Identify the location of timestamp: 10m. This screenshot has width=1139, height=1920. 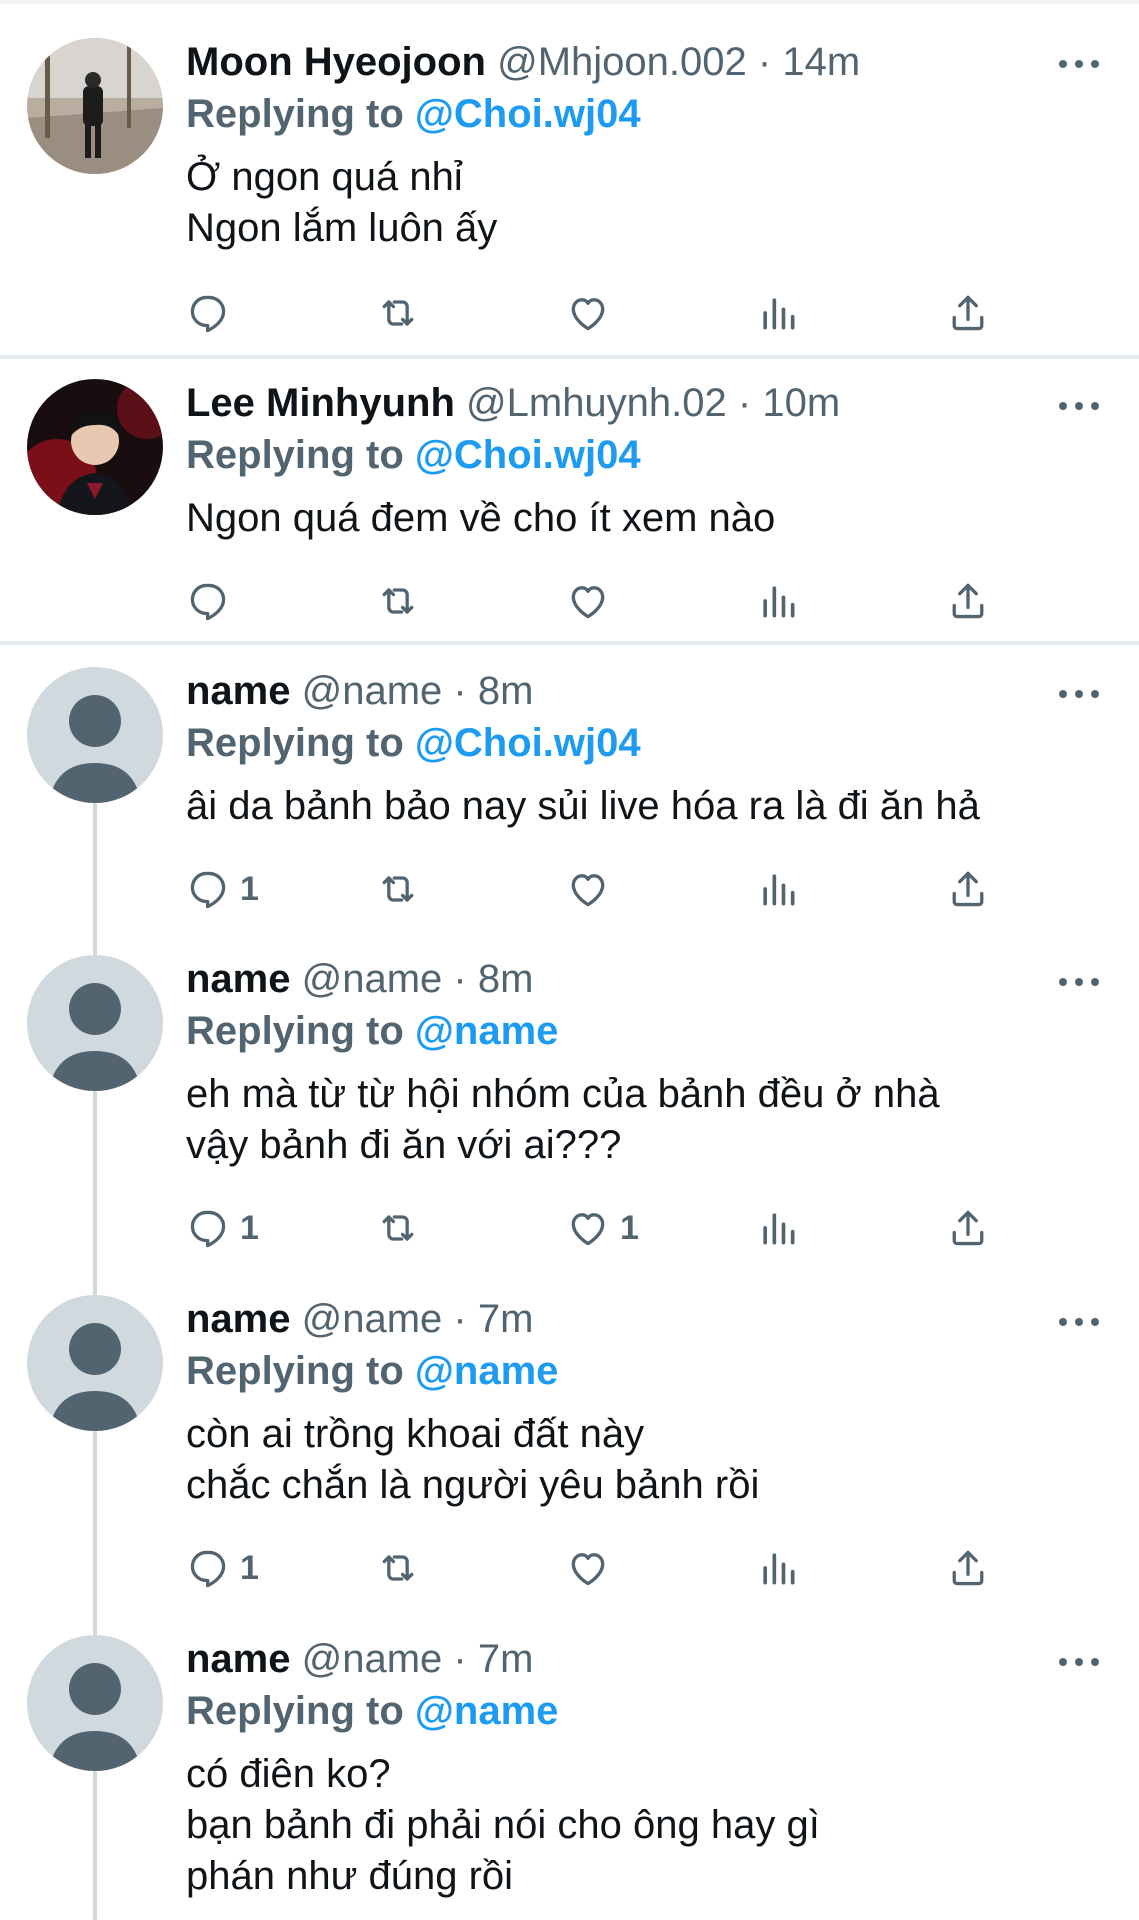
(801, 403).